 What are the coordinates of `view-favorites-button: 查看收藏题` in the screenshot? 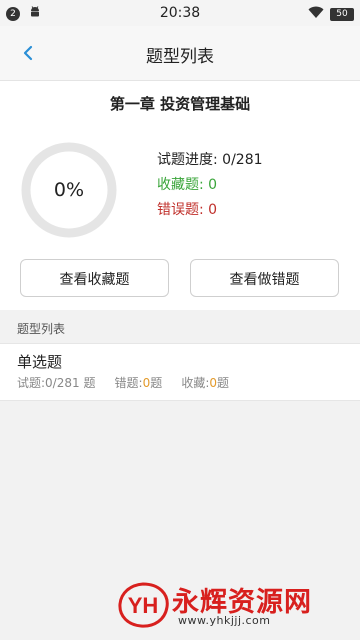 It's located at (94, 278).